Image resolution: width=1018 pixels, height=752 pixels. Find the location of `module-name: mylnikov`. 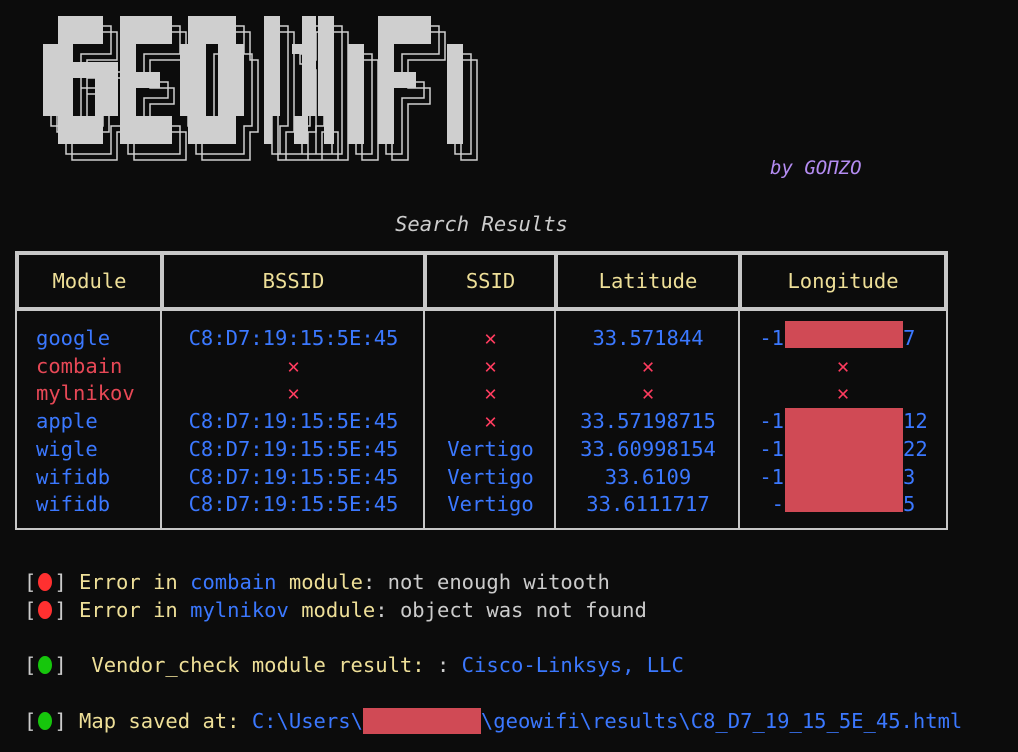

module-name: mylnikov is located at coordinates (239, 610).